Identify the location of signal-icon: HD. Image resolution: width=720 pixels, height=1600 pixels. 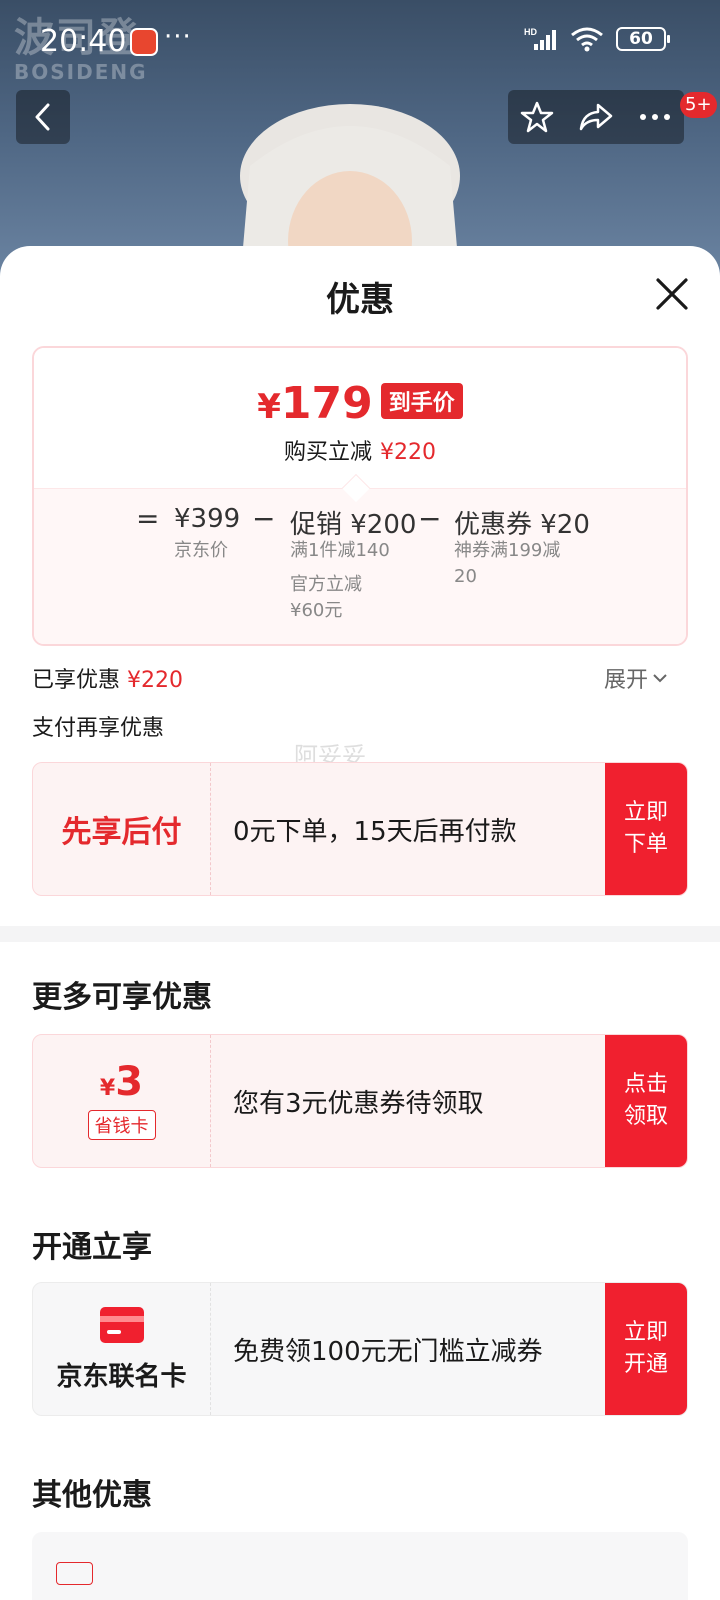
(540, 38).